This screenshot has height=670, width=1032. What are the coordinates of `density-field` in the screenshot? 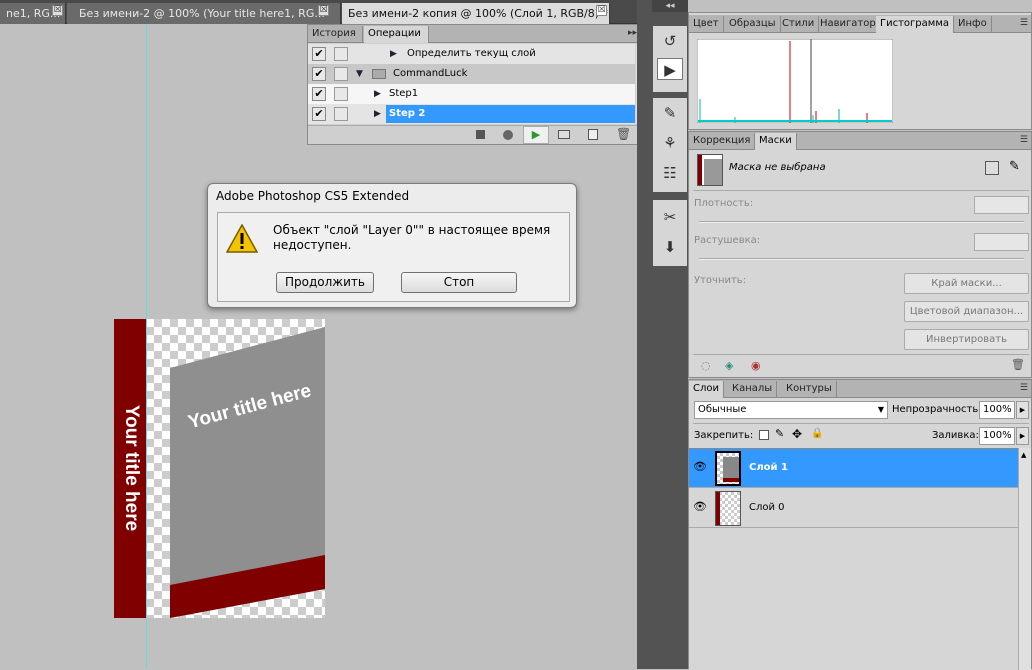 It's located at (1001, 205).